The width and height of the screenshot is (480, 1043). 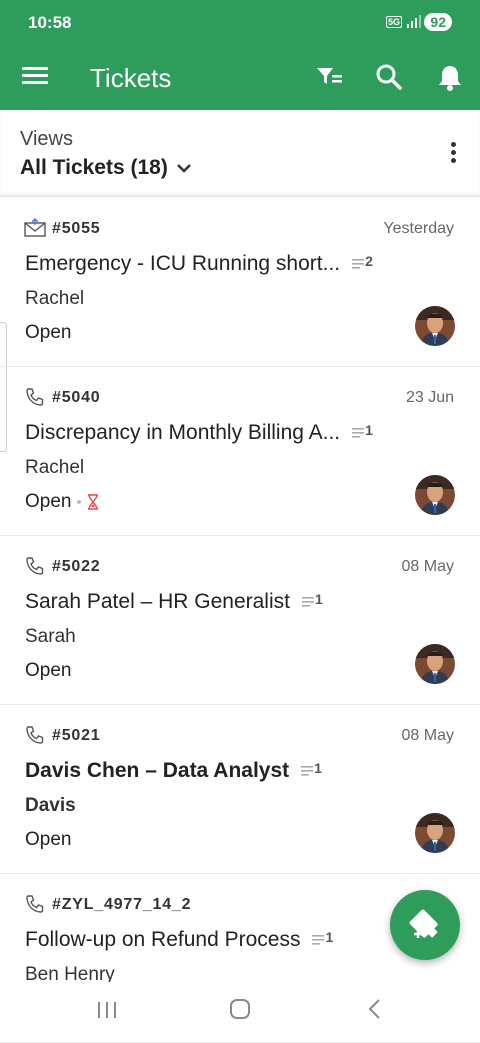 What do you see at coordinates (389, 77) in the screenshot?
I see `search-icon` at bounding box center [389, 77].